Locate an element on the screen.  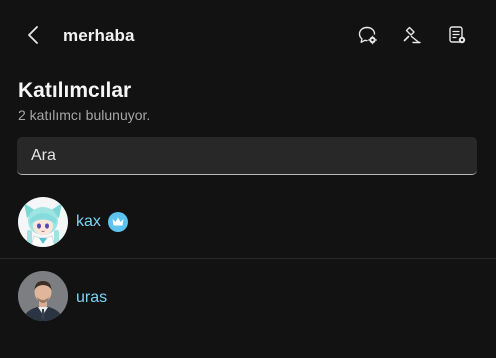
search-input is located at coordinates (247, 155).